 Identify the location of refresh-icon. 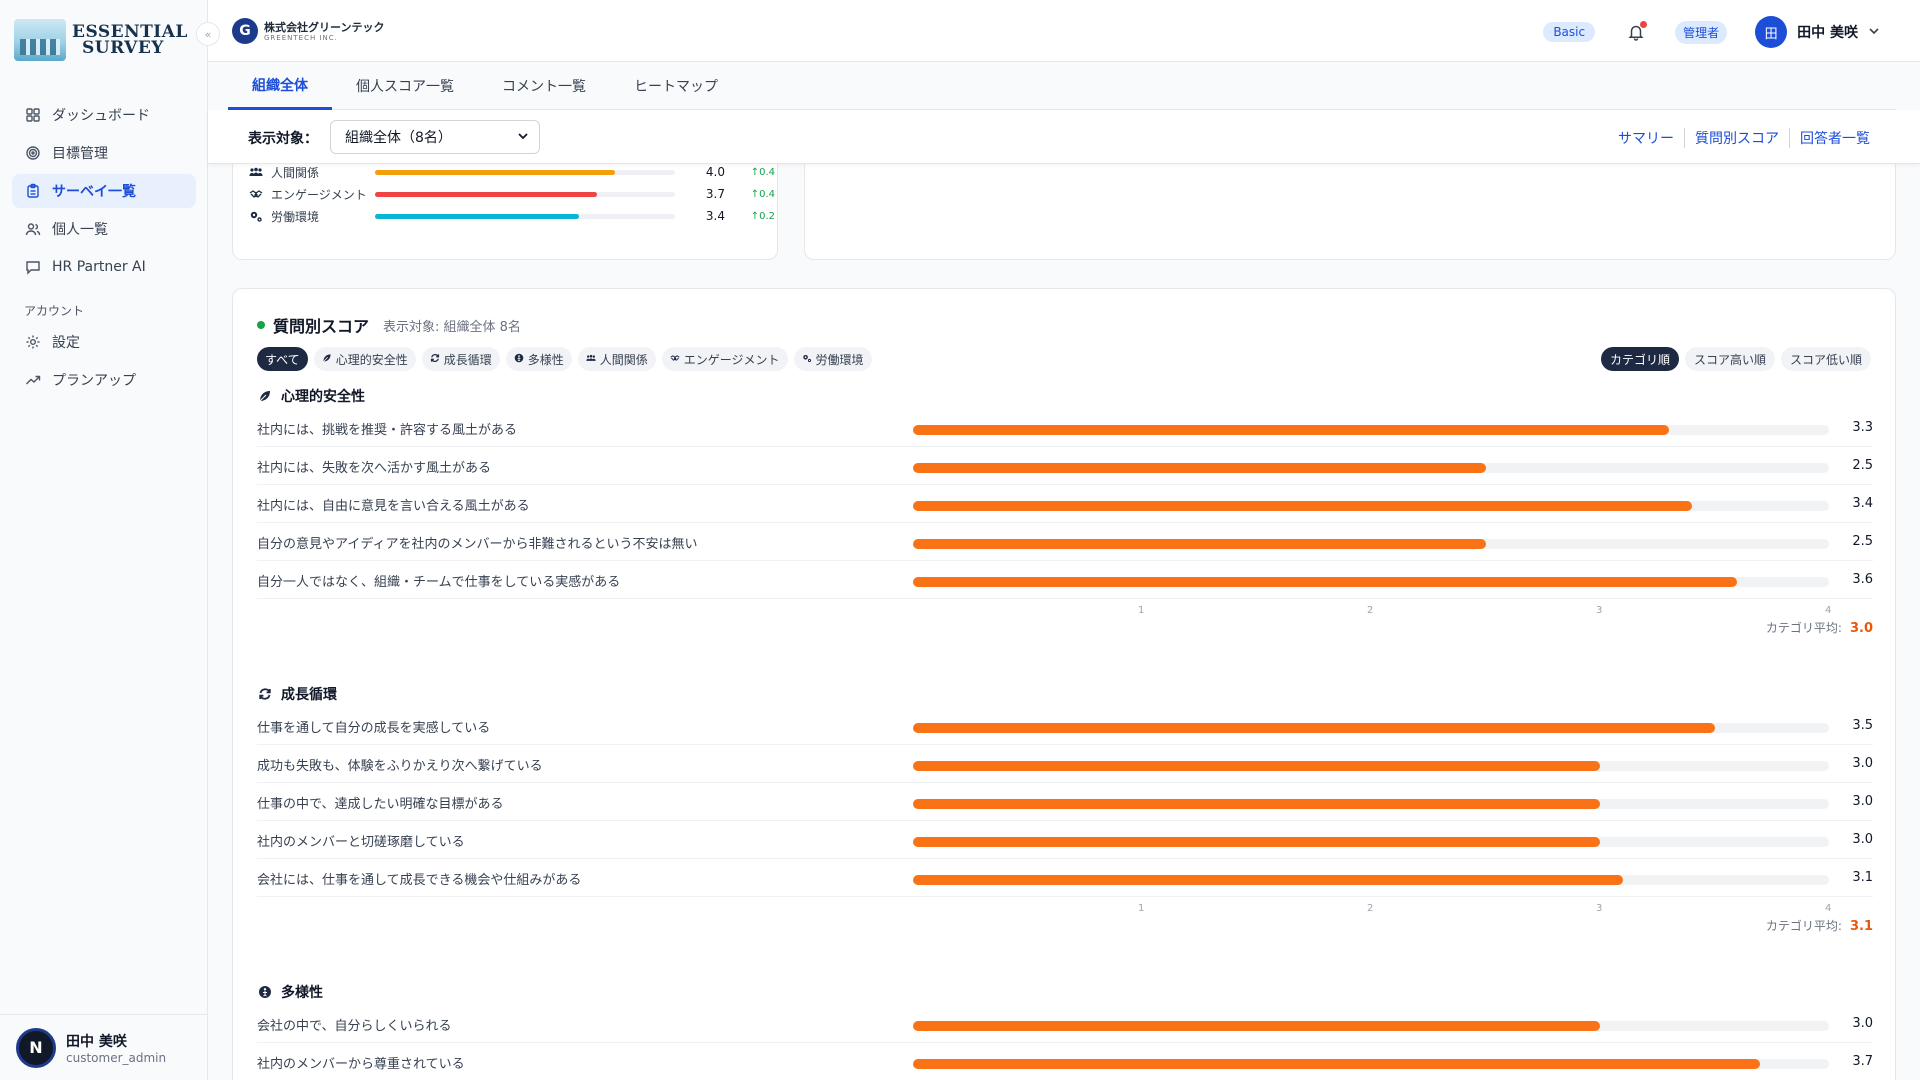
(265, 694).